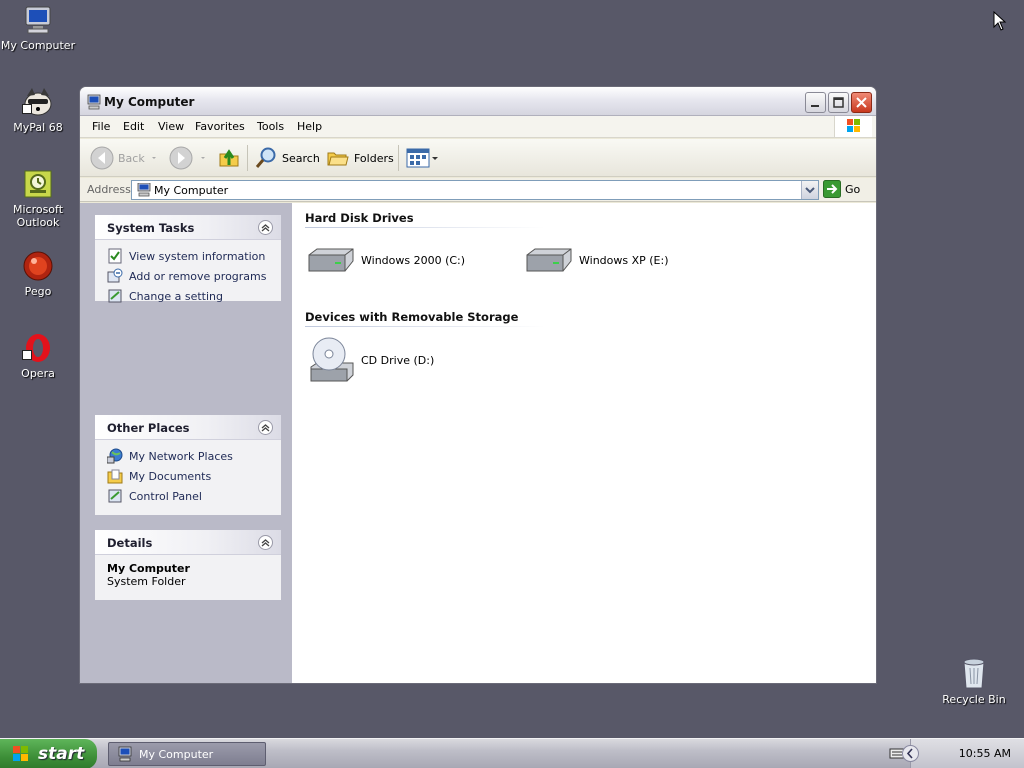  I want to click on up-folder-button, so click(229, 158).